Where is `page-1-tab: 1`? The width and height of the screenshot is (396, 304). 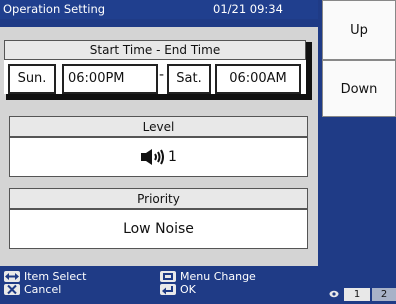
page-1-tab: 1 is located at coordinates (357, 294).